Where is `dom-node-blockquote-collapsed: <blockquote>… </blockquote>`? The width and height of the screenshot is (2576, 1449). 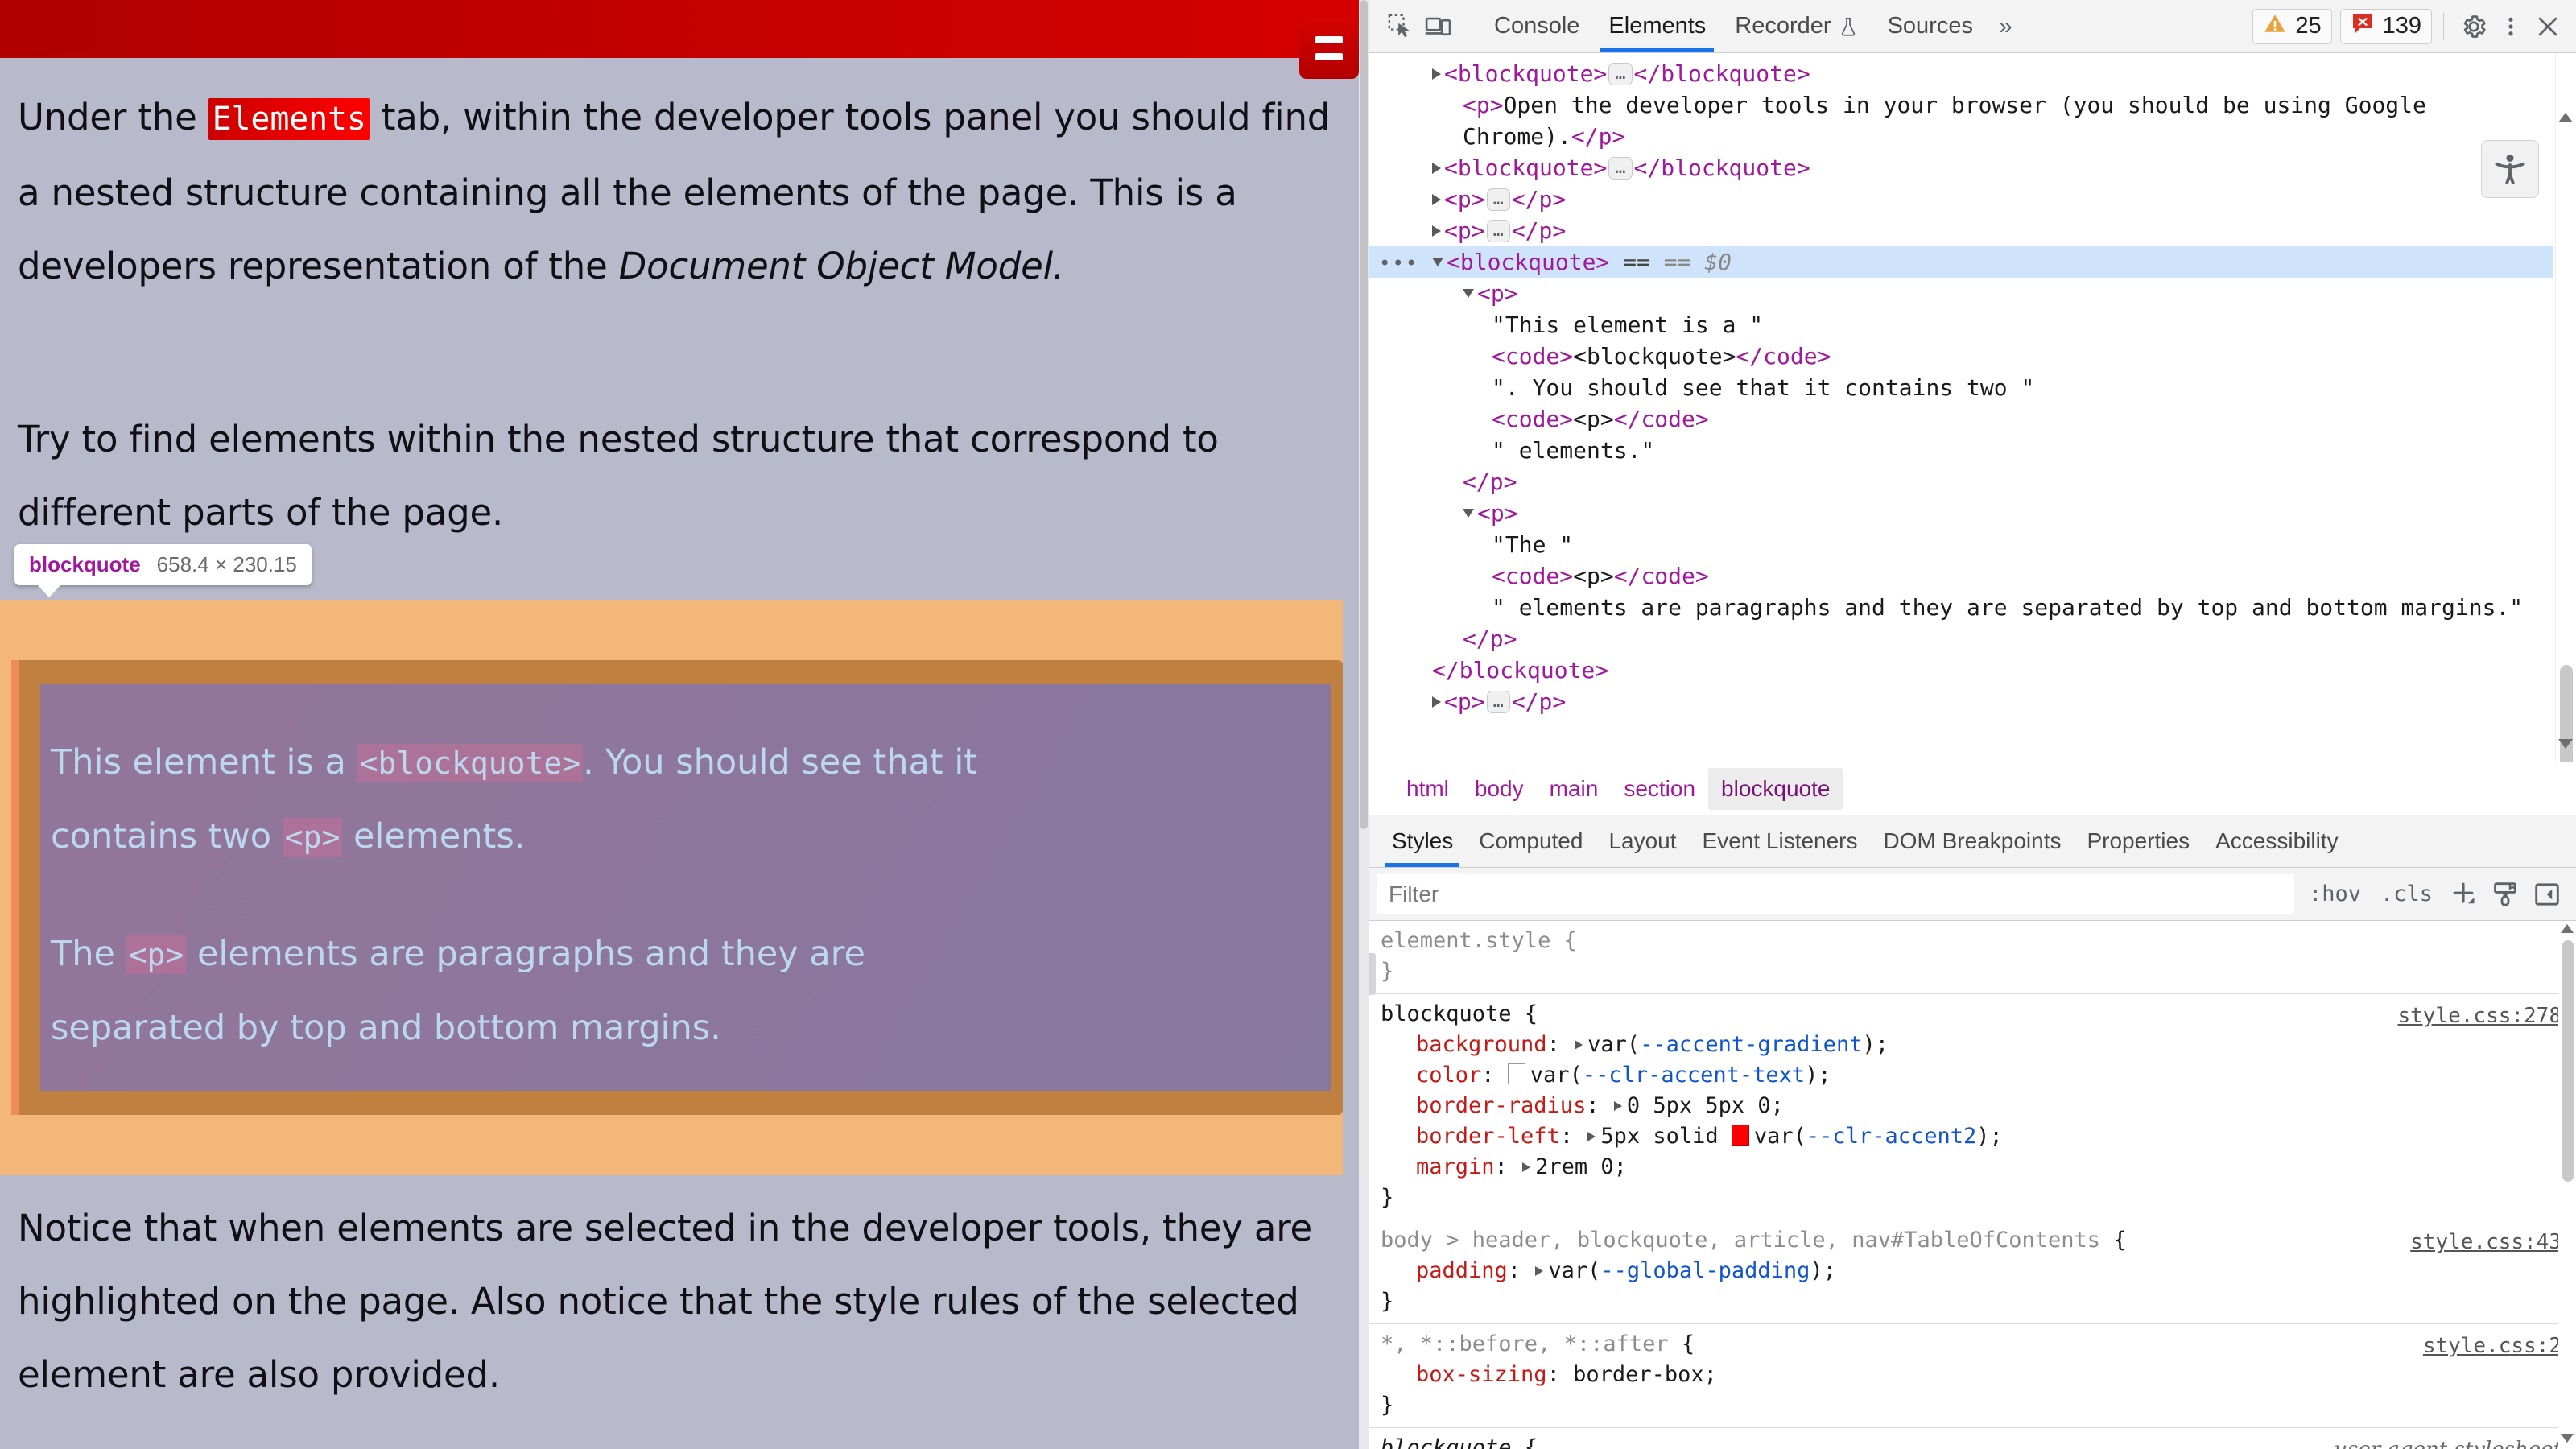
dom-node-blockquote-collapsed: <blockquote>… </blockquote> is located at coordinates (1961, 168).